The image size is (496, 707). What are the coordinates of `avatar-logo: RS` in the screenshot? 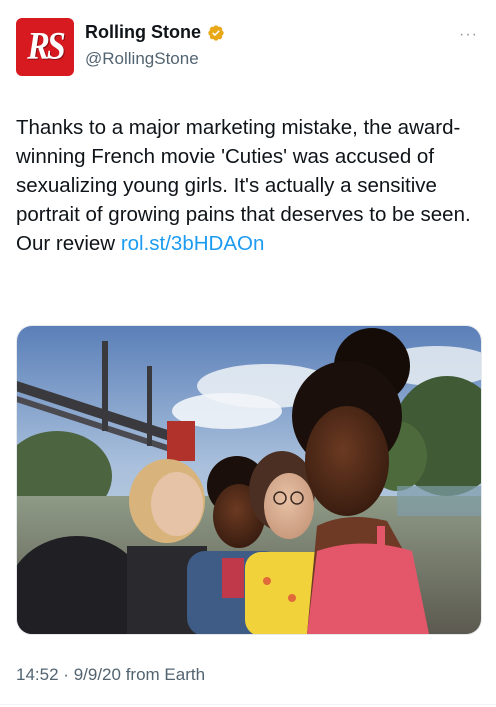 It's located at (46, 46).